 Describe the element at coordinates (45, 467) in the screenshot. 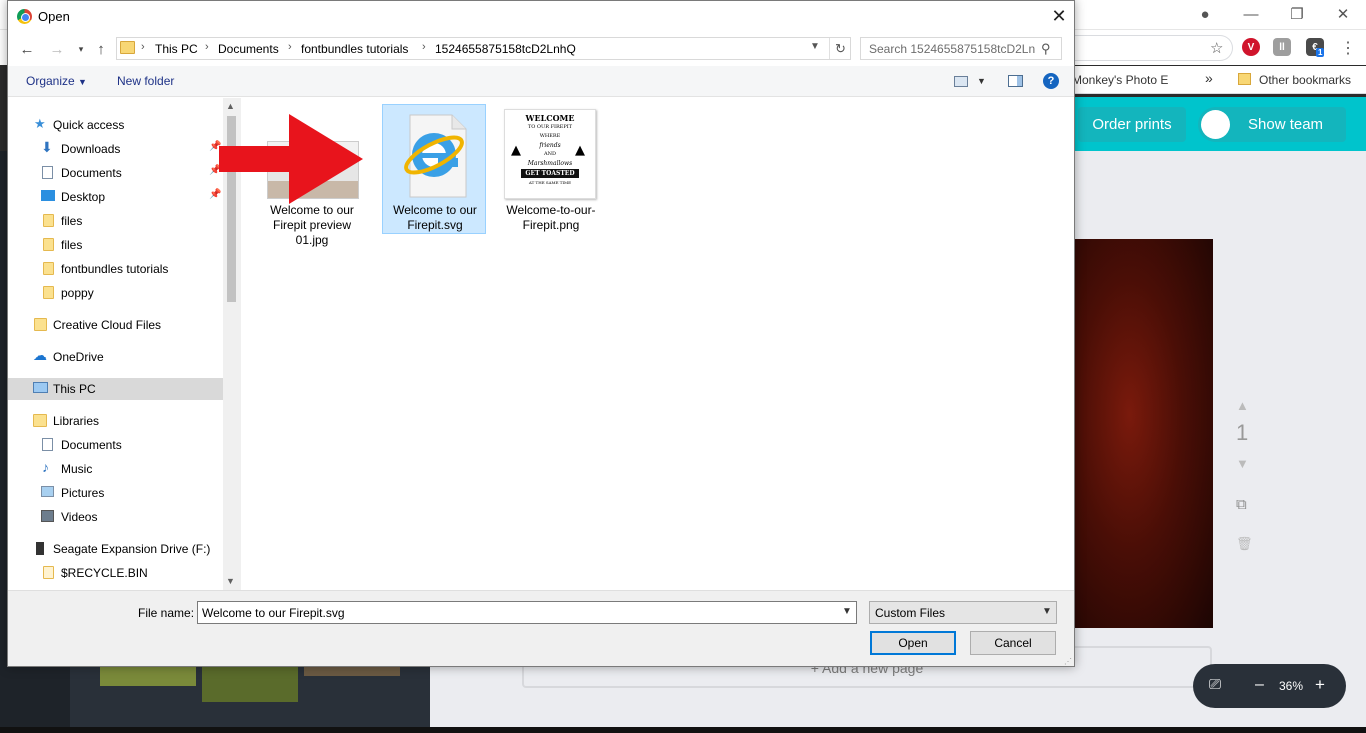

I see `music-icon: ♪` at that location.